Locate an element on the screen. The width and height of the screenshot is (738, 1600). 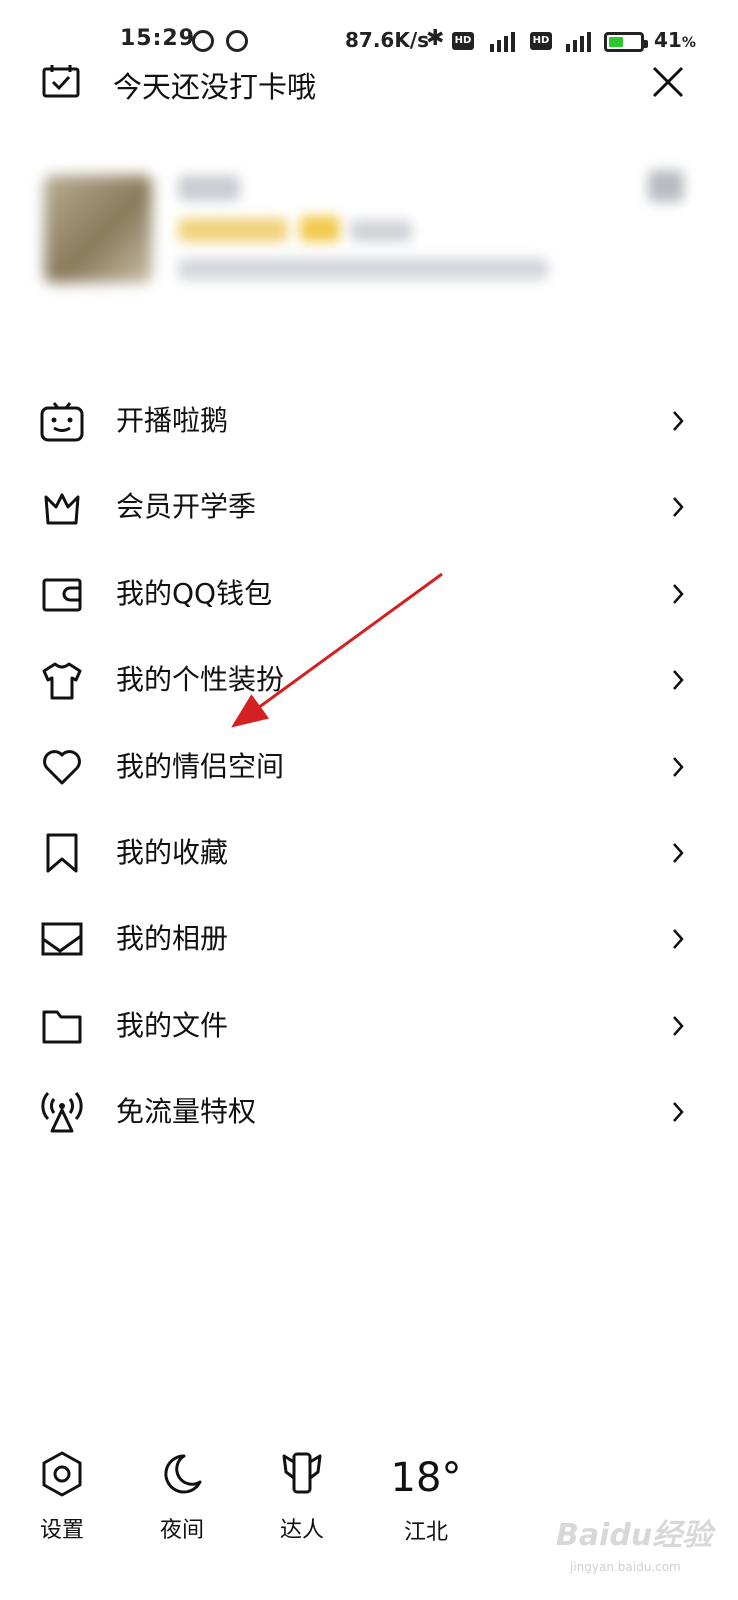
blurred-level-text is located at coordinates (381, 231).